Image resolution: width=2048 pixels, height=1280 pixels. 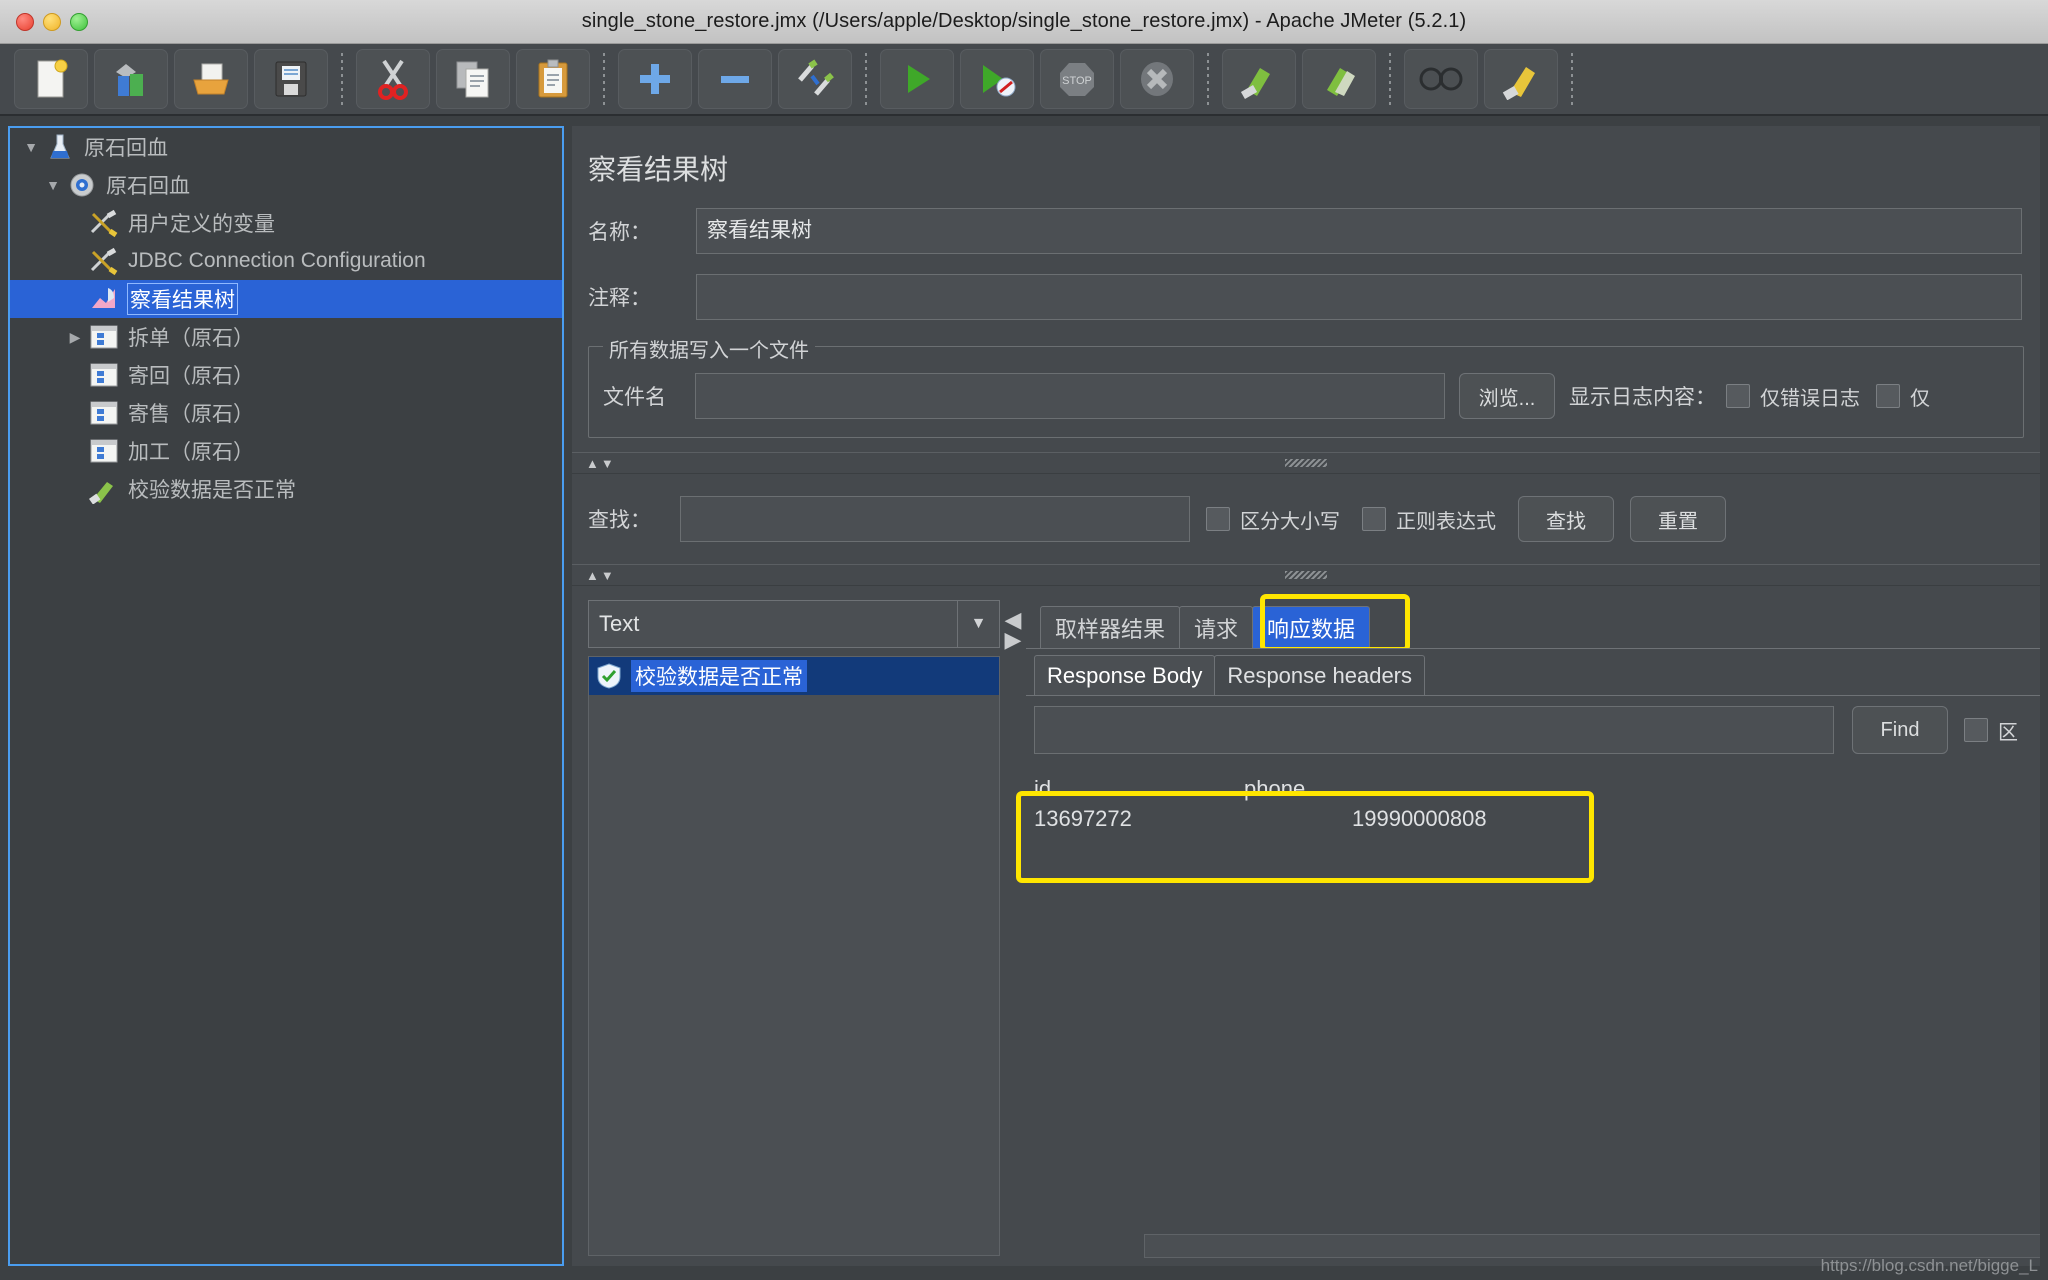 I want to click on tree-item-label: 察看结果树, so click(x=182, y=299).